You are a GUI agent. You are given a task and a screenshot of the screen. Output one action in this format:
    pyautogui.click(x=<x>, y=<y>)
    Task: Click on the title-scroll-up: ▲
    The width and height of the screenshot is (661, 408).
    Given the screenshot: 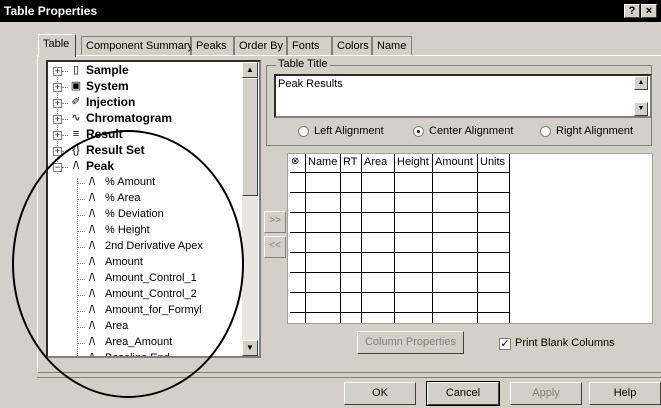 What is the action you would take?
    pyautogui.click(x=641, y=83)
    